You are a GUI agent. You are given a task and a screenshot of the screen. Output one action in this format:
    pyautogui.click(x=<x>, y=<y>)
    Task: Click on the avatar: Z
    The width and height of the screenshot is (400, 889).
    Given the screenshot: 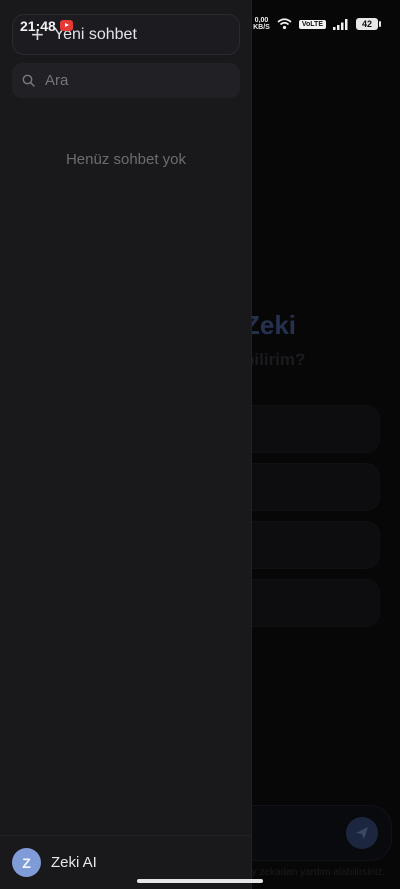 What is the action you would take?
    pyautogui.click(x=26, y=862)
    